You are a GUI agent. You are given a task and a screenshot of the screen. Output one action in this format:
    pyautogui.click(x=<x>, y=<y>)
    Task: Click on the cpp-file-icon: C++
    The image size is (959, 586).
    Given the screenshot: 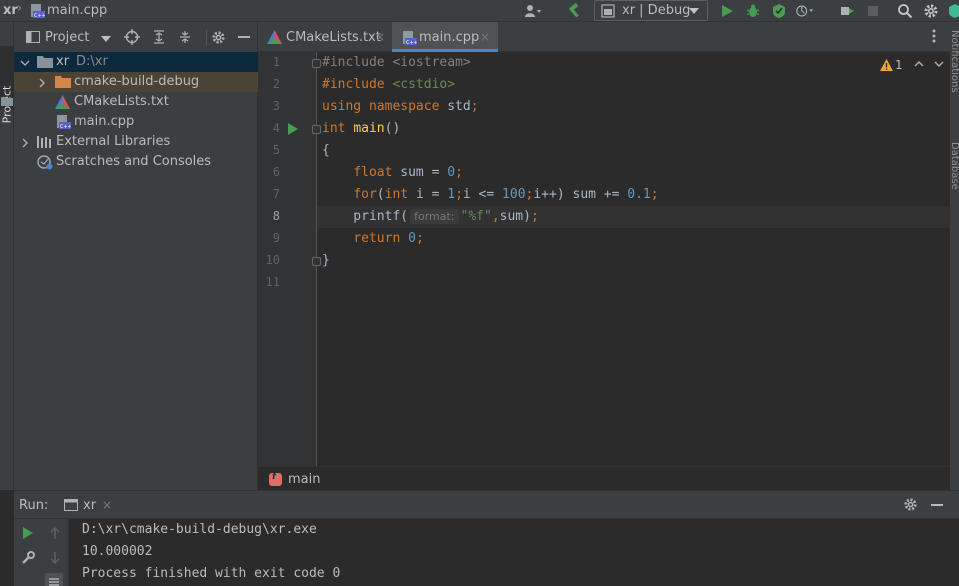 What is the action you would take?
    pyautogui.click(x=63, y=124)
    